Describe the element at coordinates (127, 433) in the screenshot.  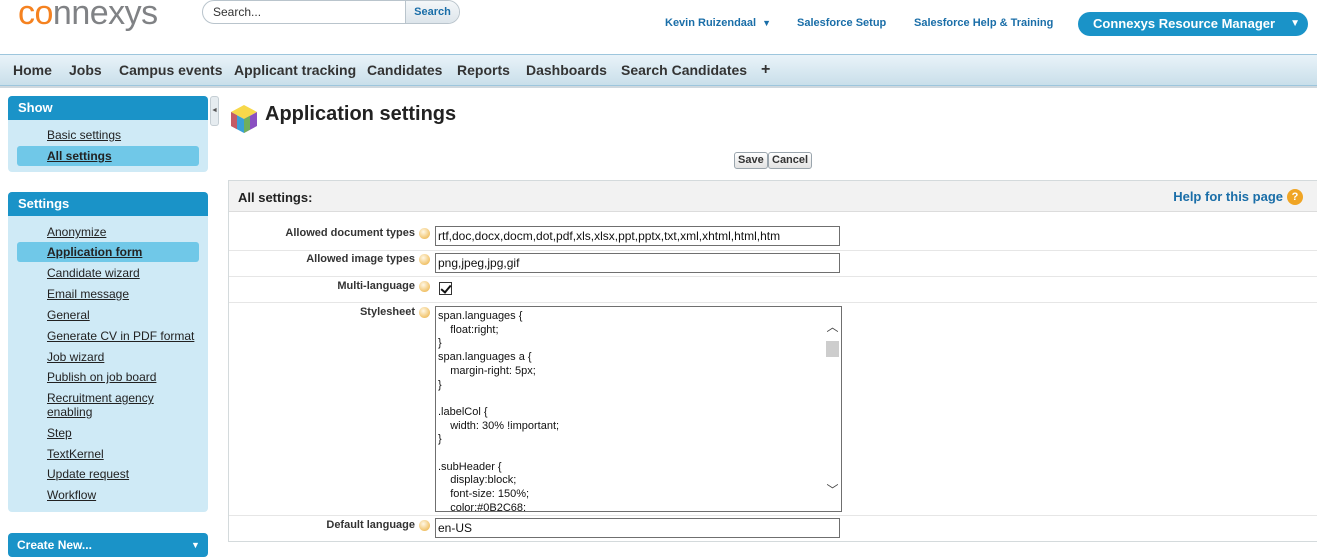
I see `sidebar-item-step: Step` at that location.